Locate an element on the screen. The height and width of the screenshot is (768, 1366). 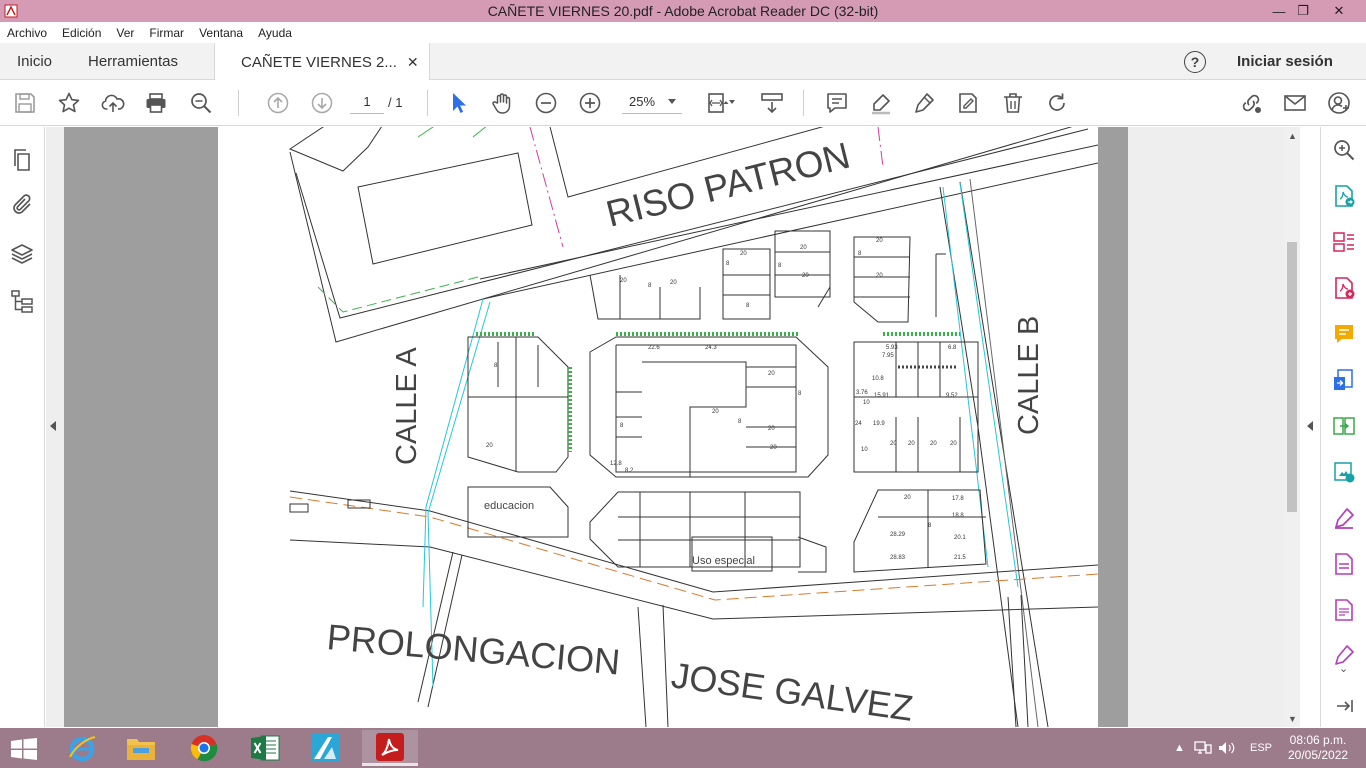
tree-structure-icon is located at coordinates (22, 301).